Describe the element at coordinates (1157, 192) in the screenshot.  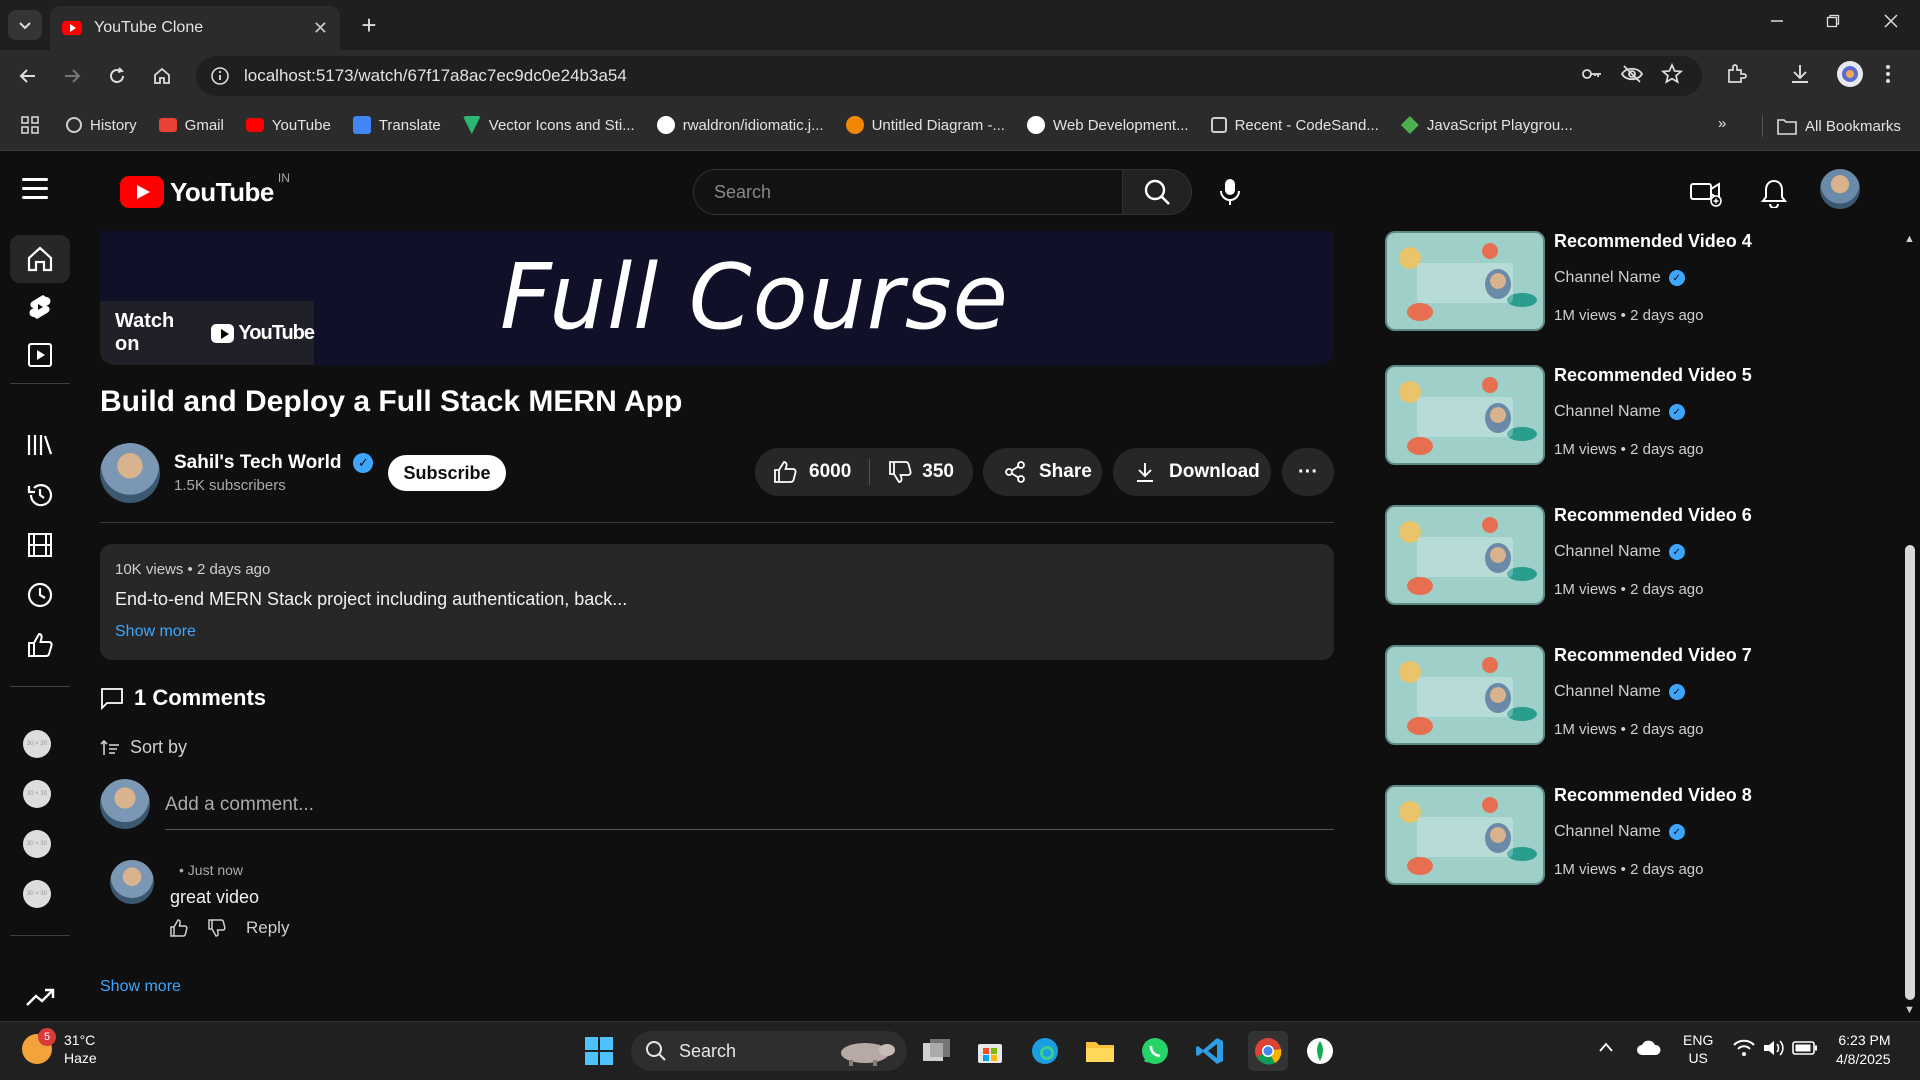
I see `search-button` at that location.